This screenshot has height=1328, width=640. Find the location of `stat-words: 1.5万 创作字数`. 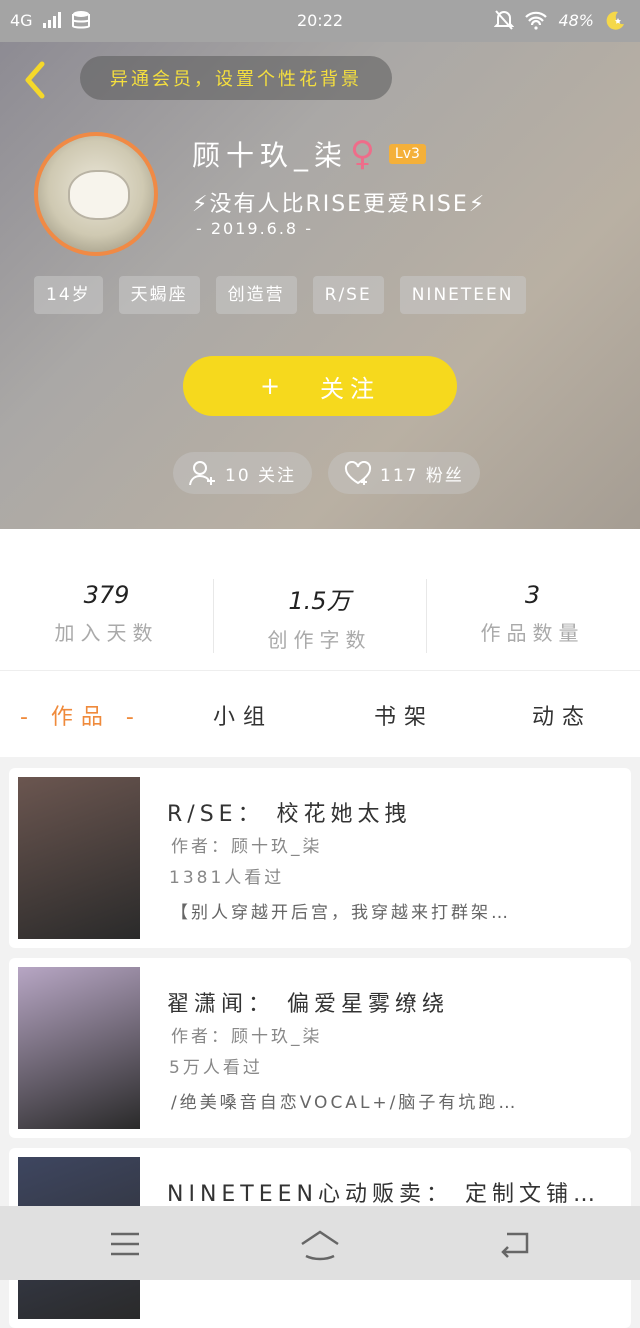

stat-words: 1.5万 创作字数 is located at coordinates (319, 617).